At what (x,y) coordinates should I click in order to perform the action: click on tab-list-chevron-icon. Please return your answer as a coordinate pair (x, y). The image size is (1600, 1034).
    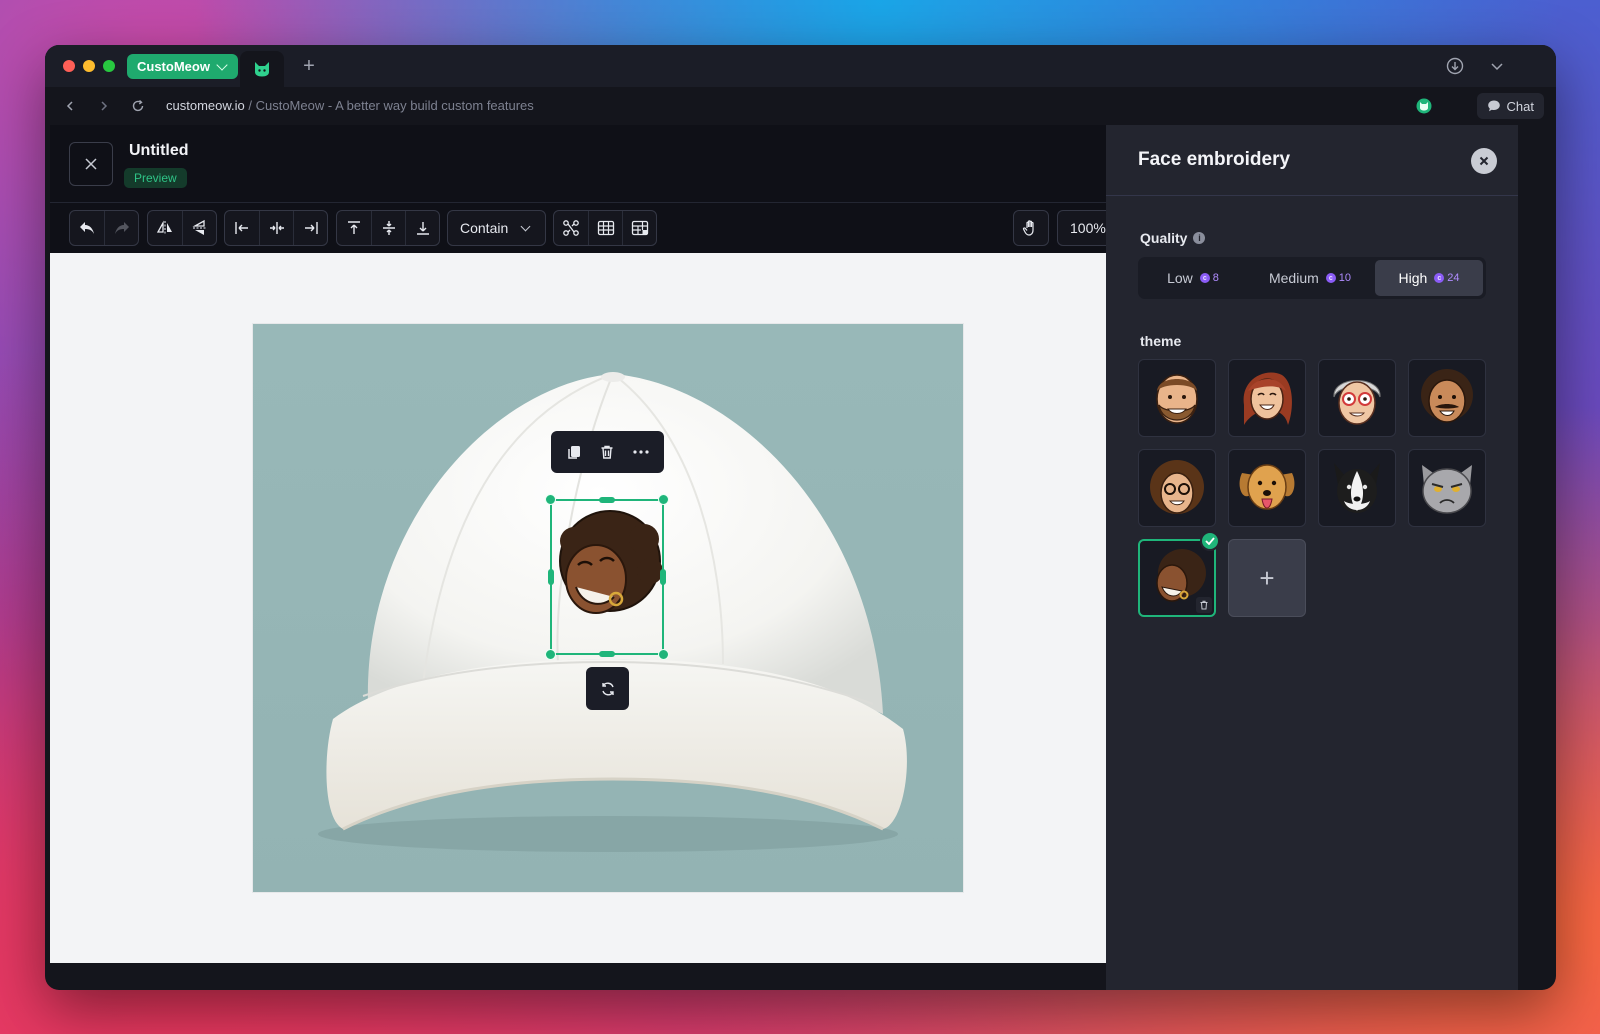
    Looking at the image, I should click on (1497, 66).